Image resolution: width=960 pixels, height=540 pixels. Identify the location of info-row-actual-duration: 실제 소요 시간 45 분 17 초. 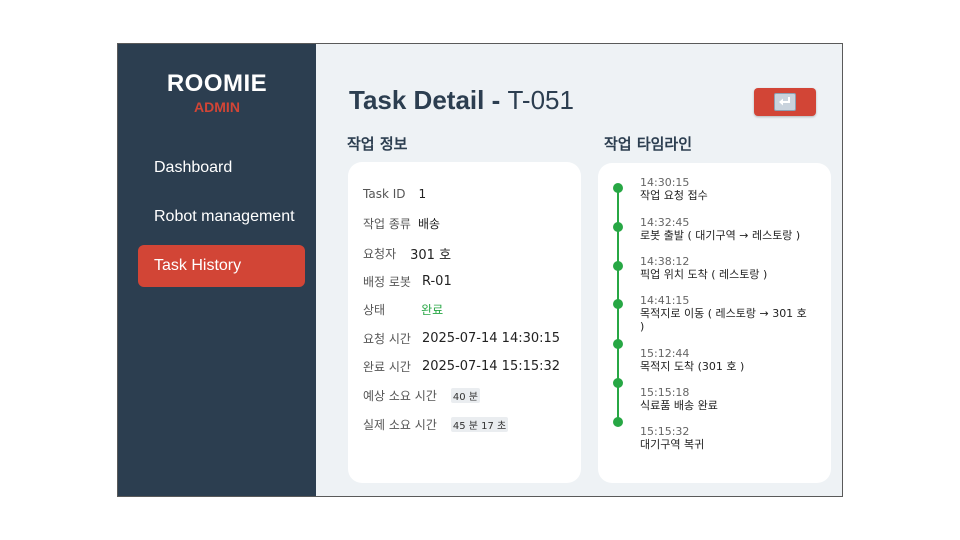
(436, 424).